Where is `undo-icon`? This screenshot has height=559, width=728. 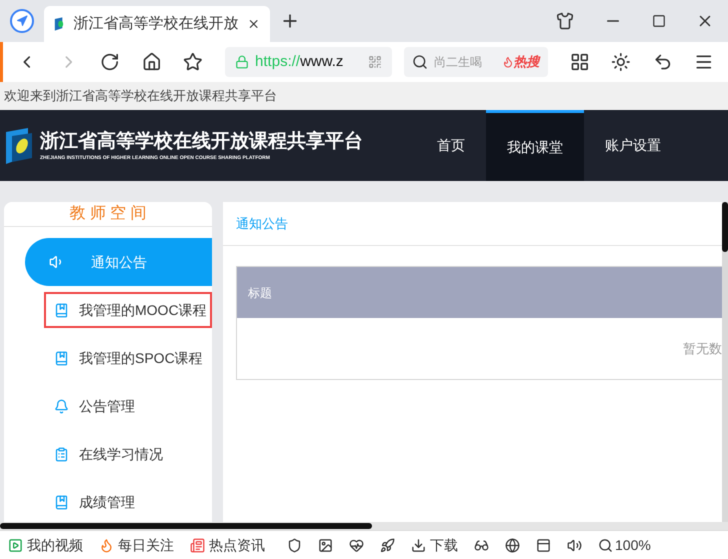
undo-icon is located at coordinates (662, 62).